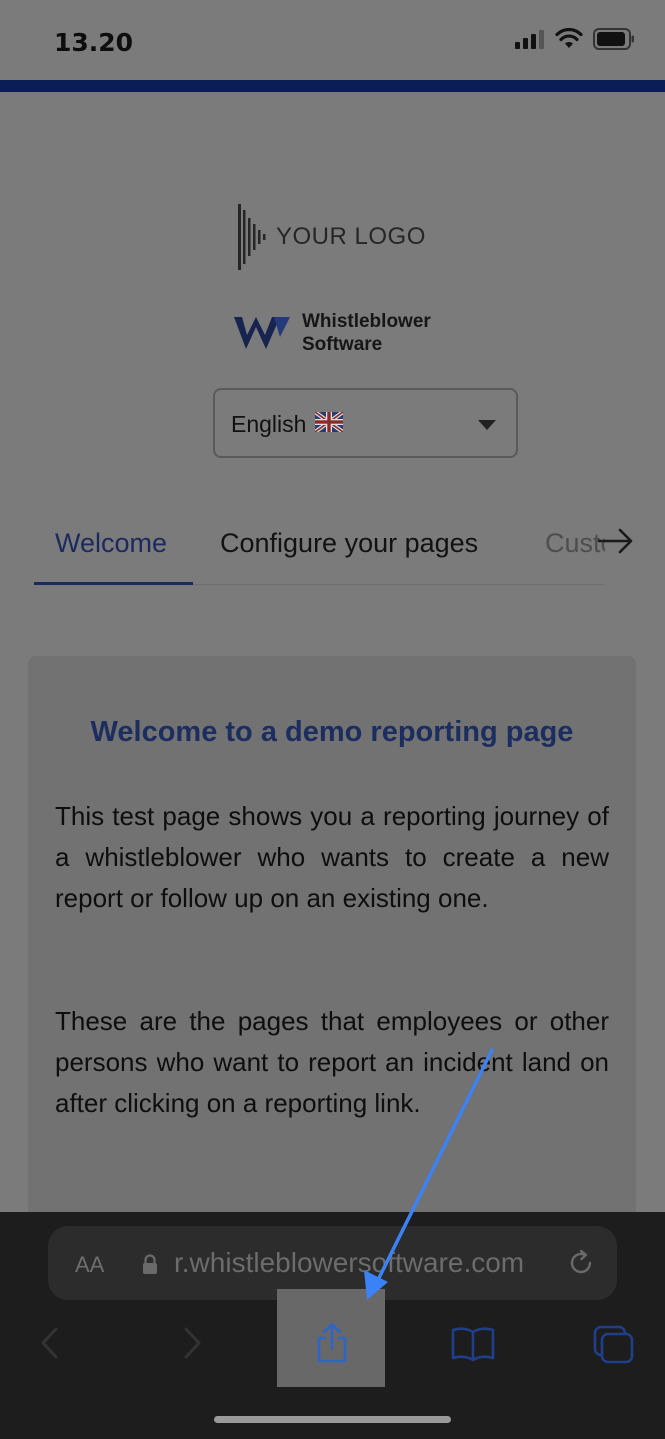 The width and height of the screenshot is (665, 1439). Describe the element at coordinates (113, 583) in the screenshot. I see `active-tab-indicator` at that location.